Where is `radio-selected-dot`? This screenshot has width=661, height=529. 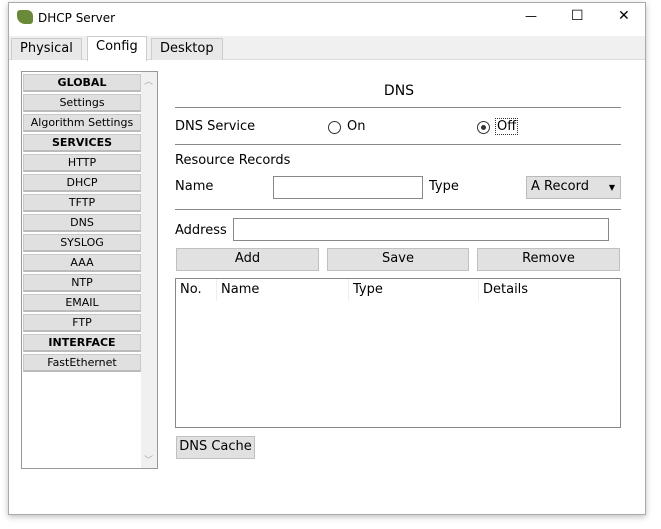 radio-selected-dot is located at coordinates (483, 127).